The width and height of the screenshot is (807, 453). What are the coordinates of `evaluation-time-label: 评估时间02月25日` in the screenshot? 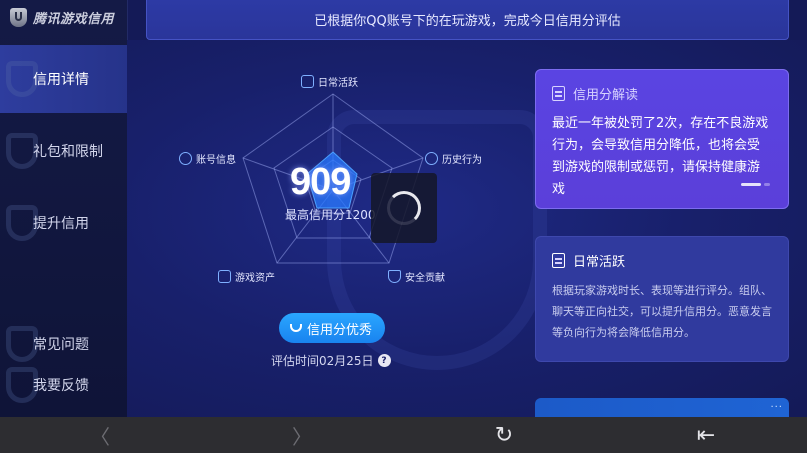 It's located at (322, 361).